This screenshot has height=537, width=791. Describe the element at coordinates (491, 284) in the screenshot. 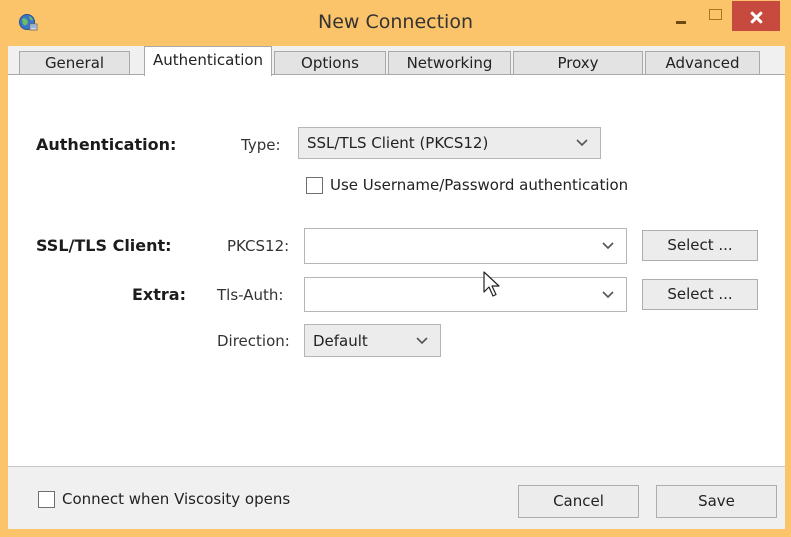

I see `mouse-pointer-icon` at that location.